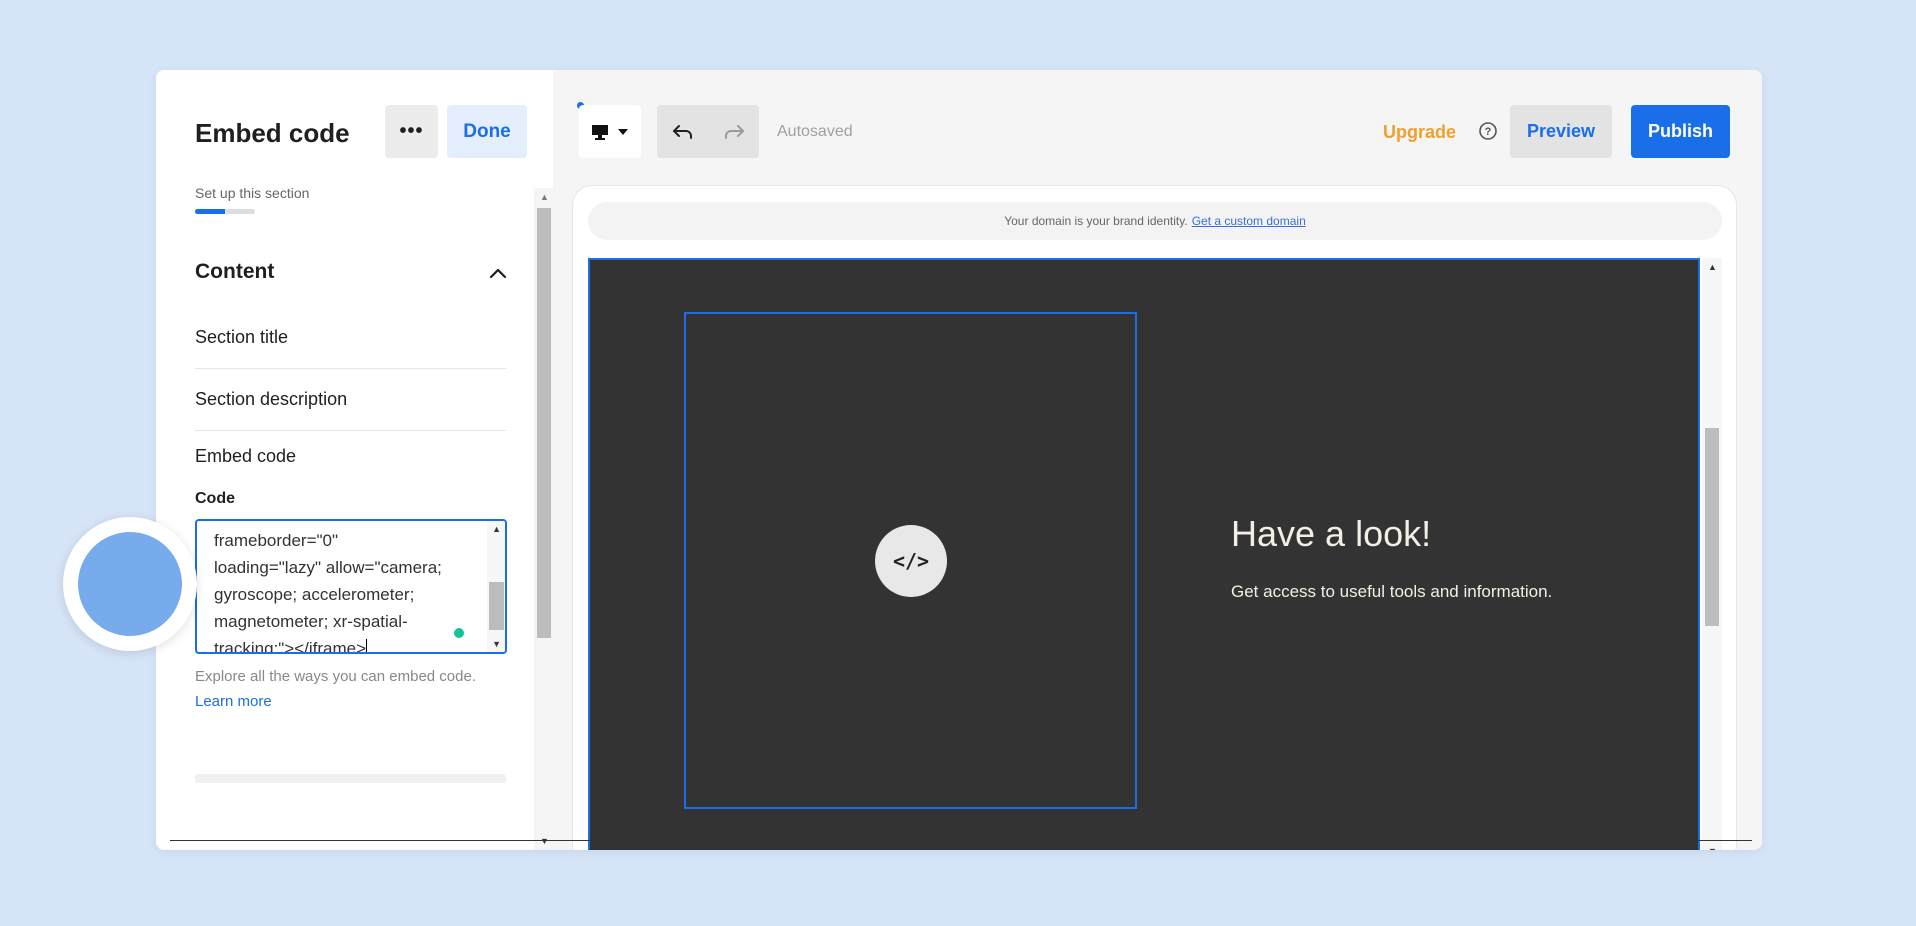 This screenshot has width=1916, height=926. I want to click on redo-button, so click(733, 131).